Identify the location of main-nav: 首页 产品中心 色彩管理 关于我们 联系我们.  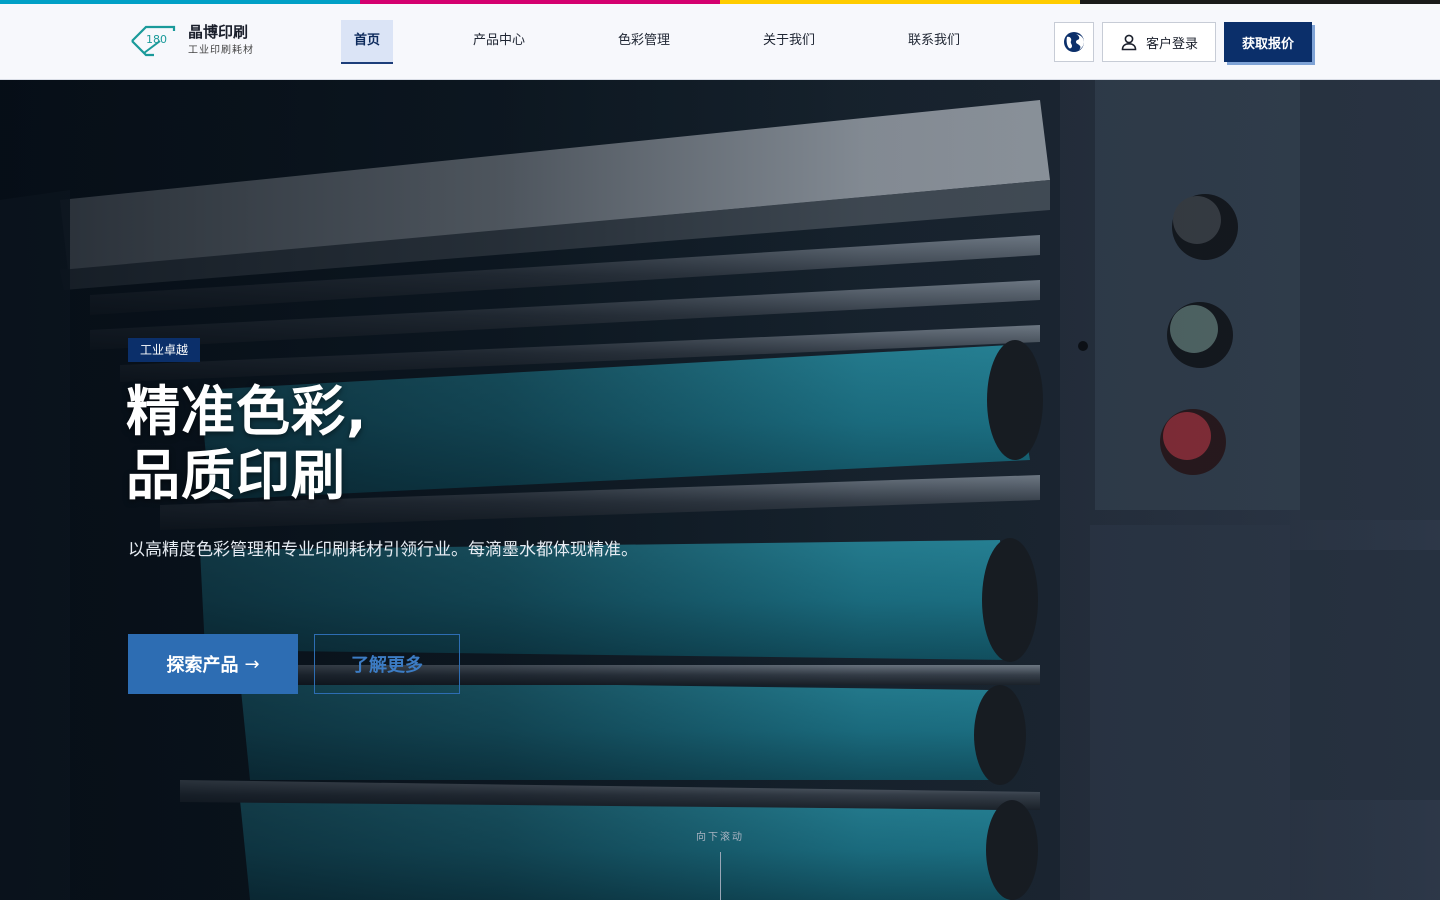
(660, 42).